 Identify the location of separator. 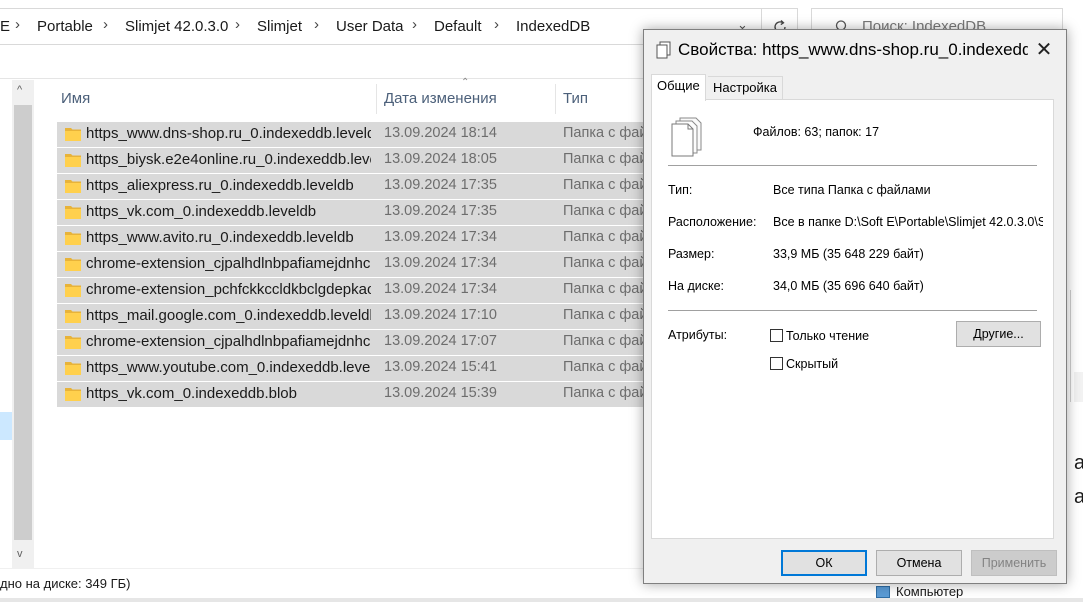
(852, 165).